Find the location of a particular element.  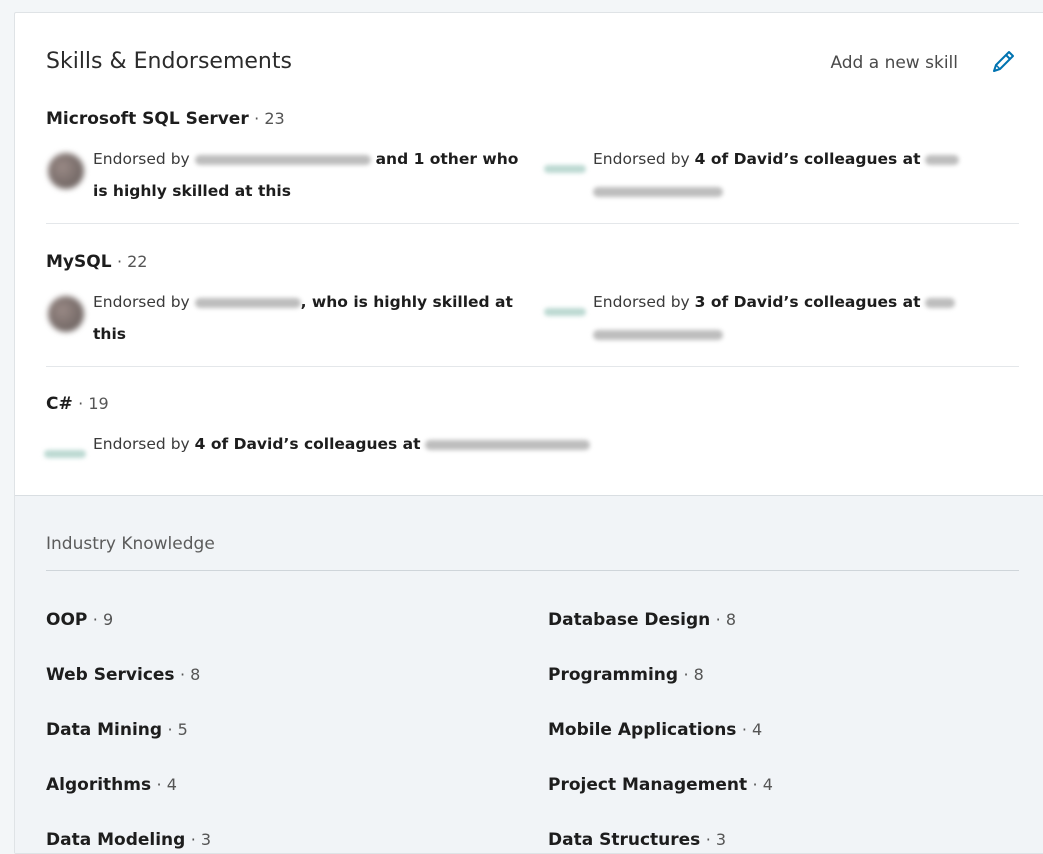

industry-skill-item: Data Structures · 3 is located at coordinates (637, 840).